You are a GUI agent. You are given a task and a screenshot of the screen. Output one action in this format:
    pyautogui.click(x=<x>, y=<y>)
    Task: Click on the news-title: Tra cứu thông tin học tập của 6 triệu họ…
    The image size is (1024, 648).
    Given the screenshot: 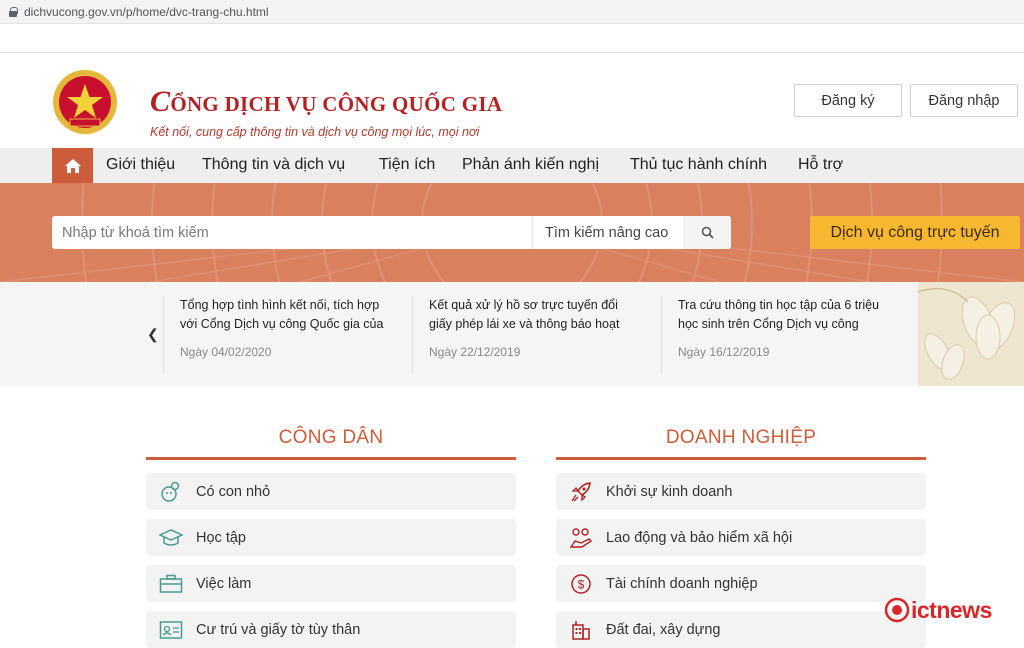 What is the action you would take?
    pyautogui.click(x=782, y=315)
    